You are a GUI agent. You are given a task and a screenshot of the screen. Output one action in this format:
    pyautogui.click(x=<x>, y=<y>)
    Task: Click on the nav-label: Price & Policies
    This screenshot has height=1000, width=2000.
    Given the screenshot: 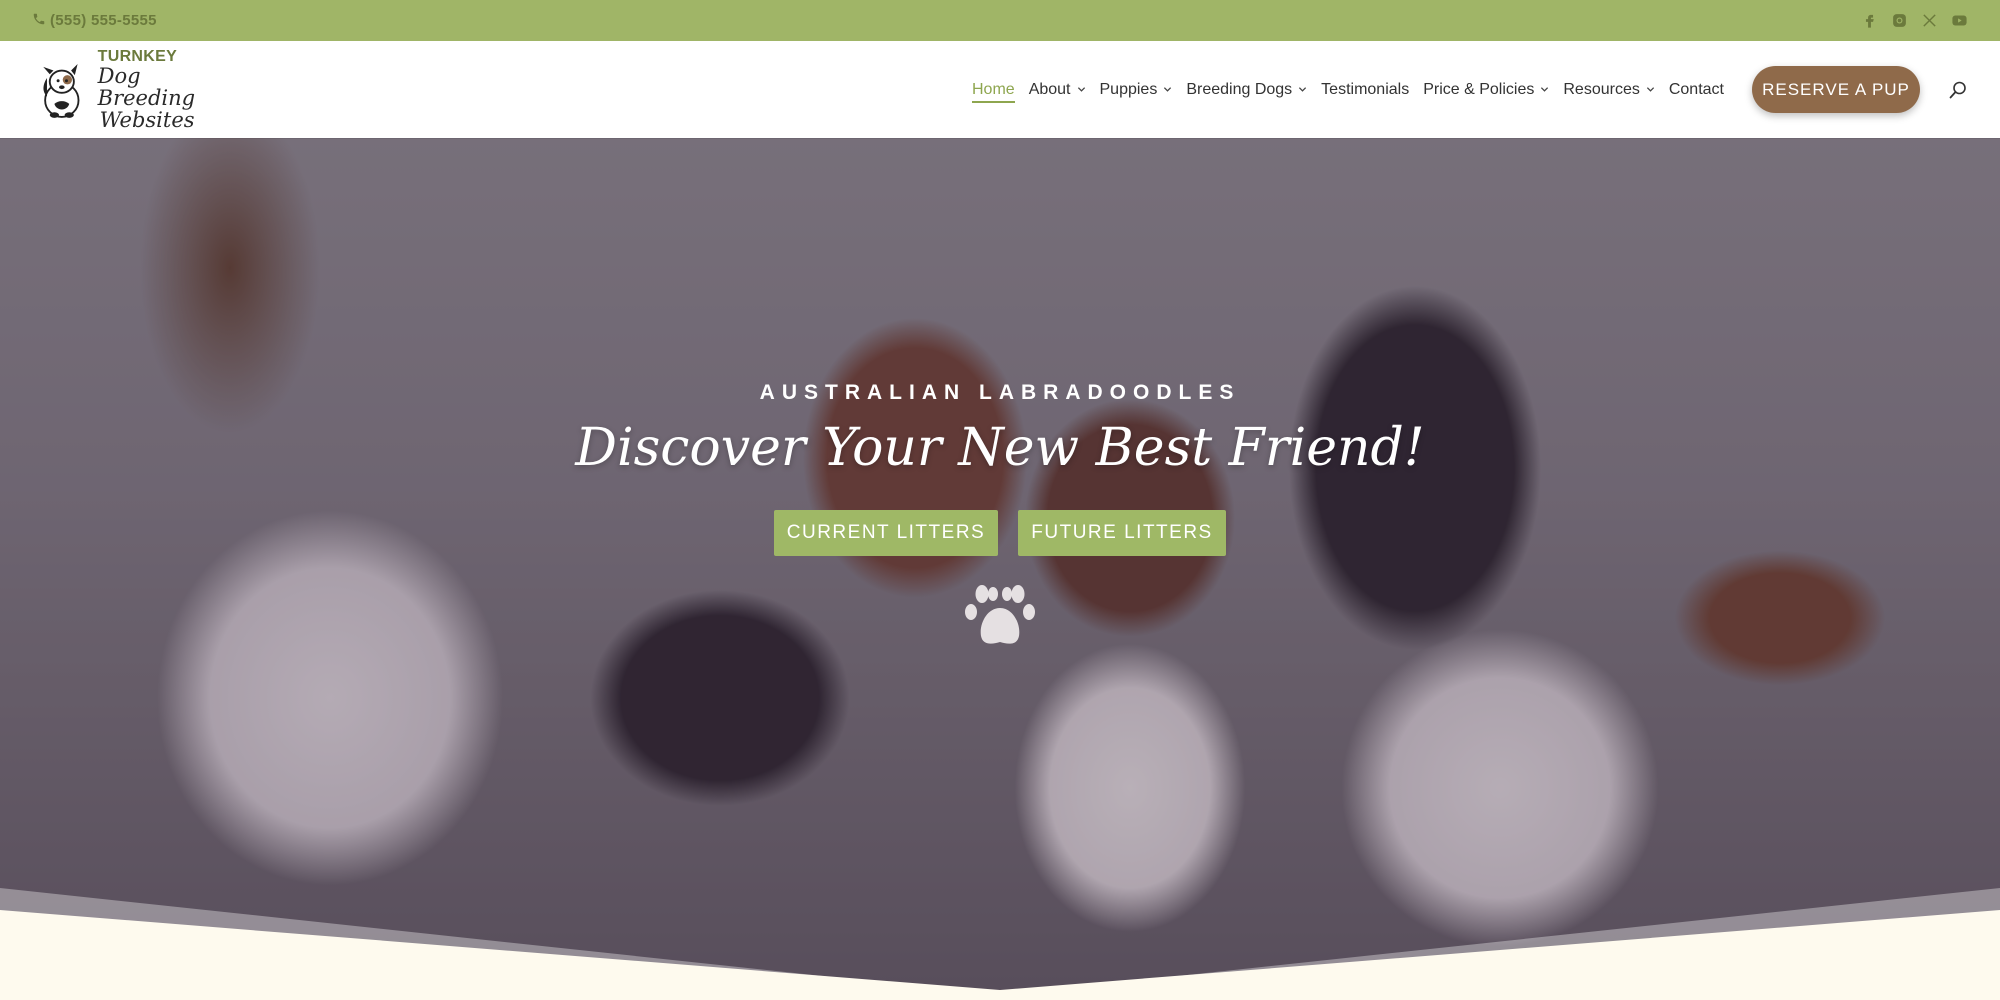 What is the action you would take?
    pyautogui.click(x=1479, y=89)
    